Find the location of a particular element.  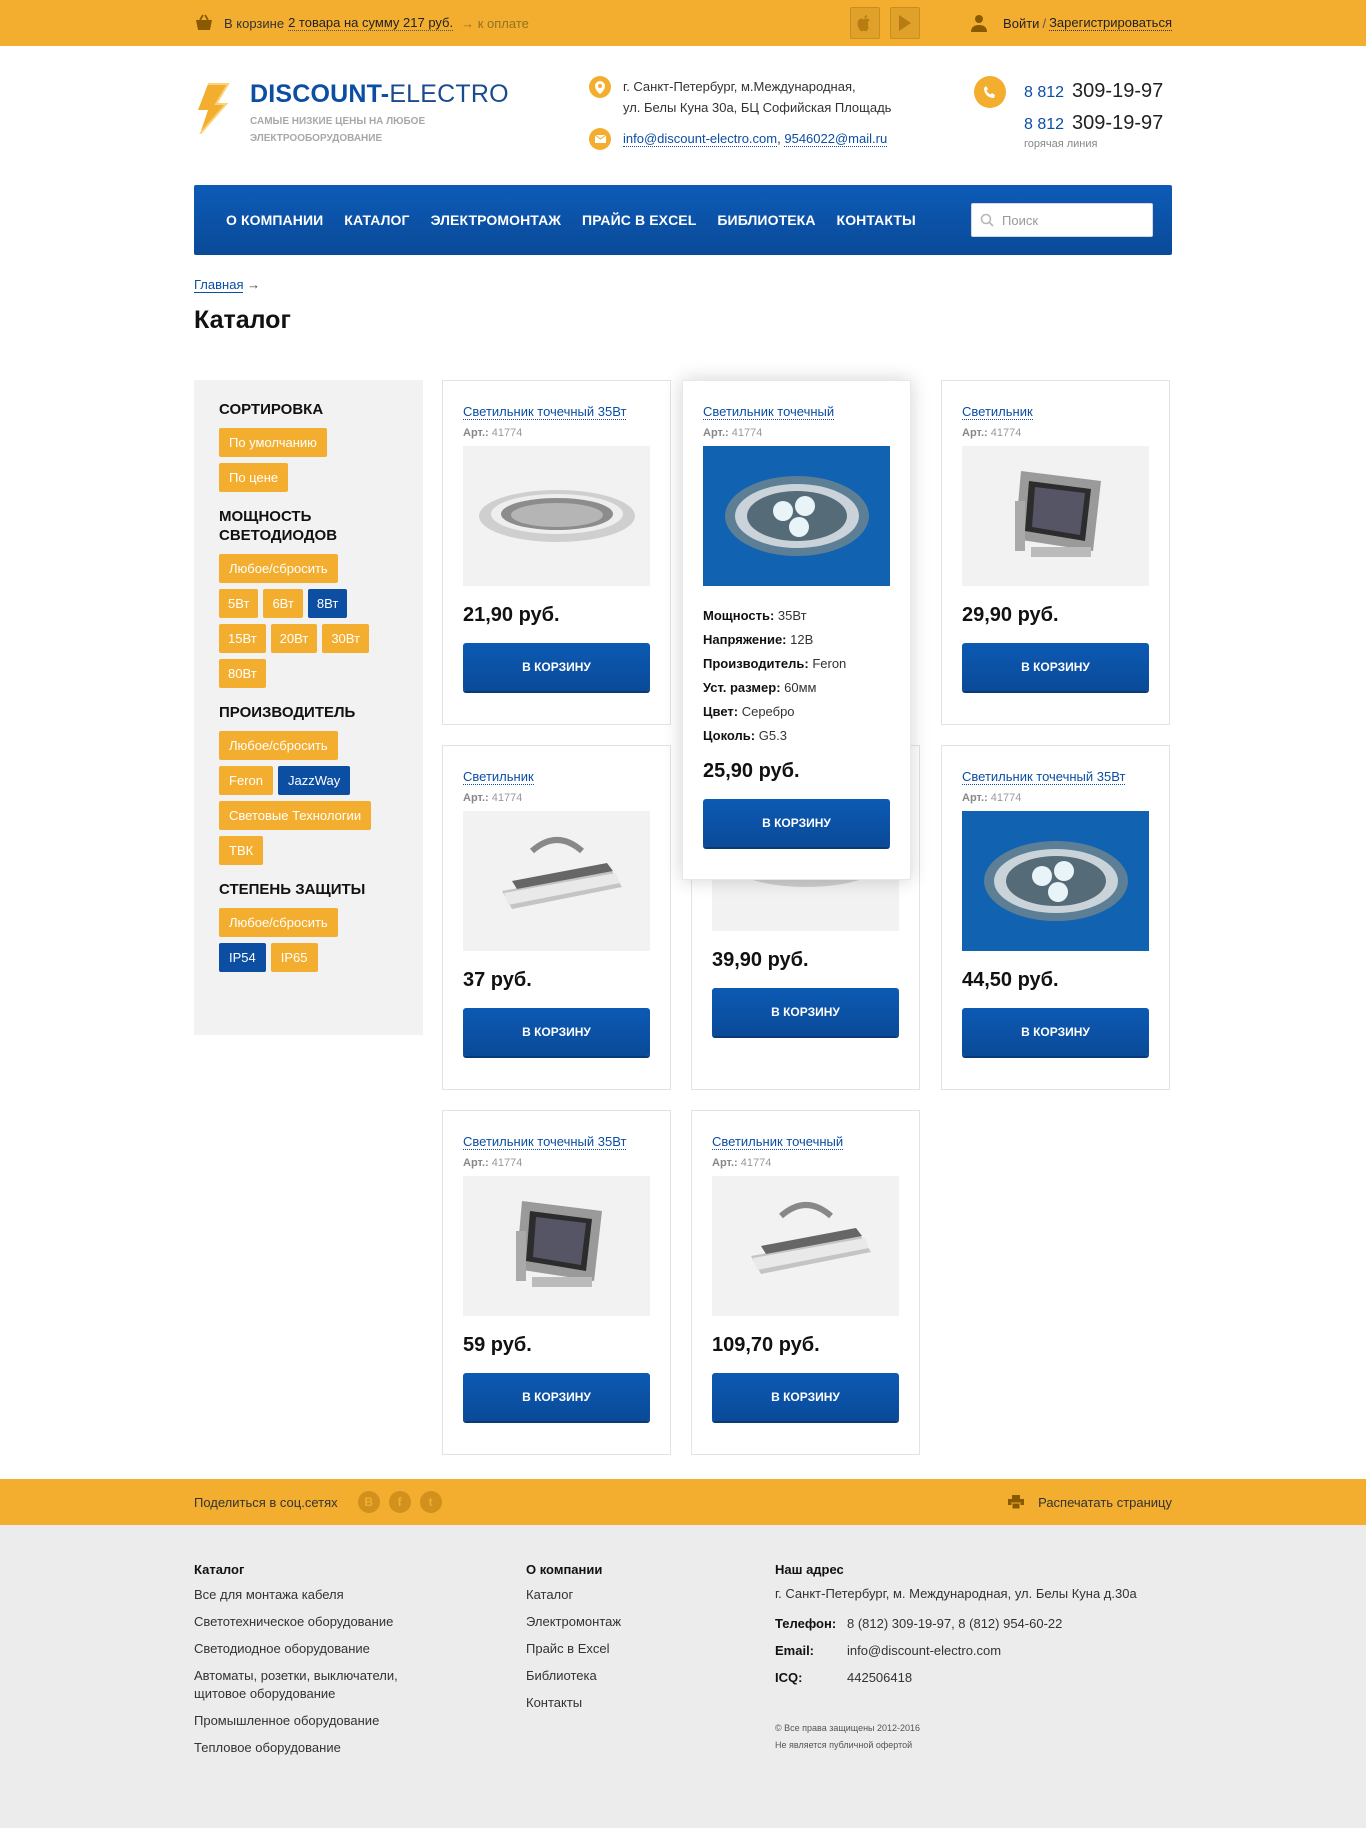

address-line-2: ул. Белы Куна 30а, БЦ Софийская Площадь is located at coordinates (757, 107).